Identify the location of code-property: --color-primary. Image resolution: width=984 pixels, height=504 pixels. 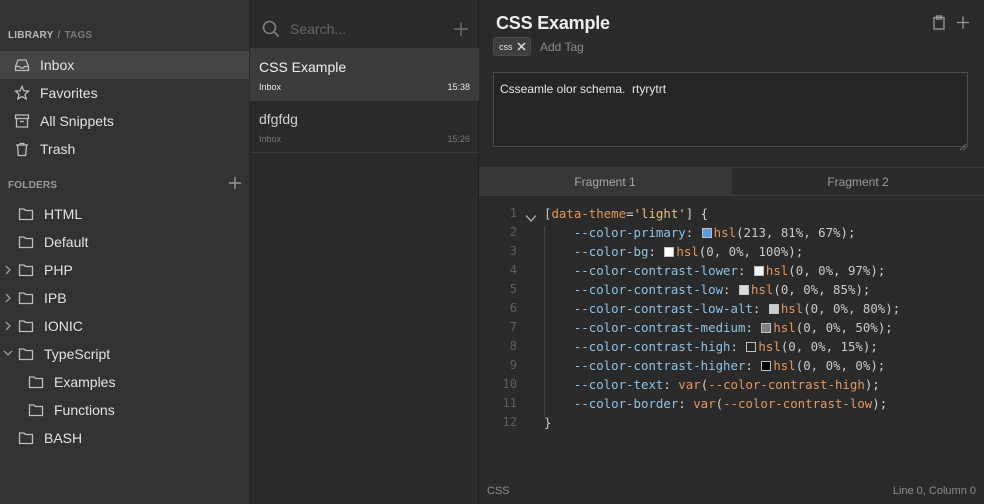
(629, 232).